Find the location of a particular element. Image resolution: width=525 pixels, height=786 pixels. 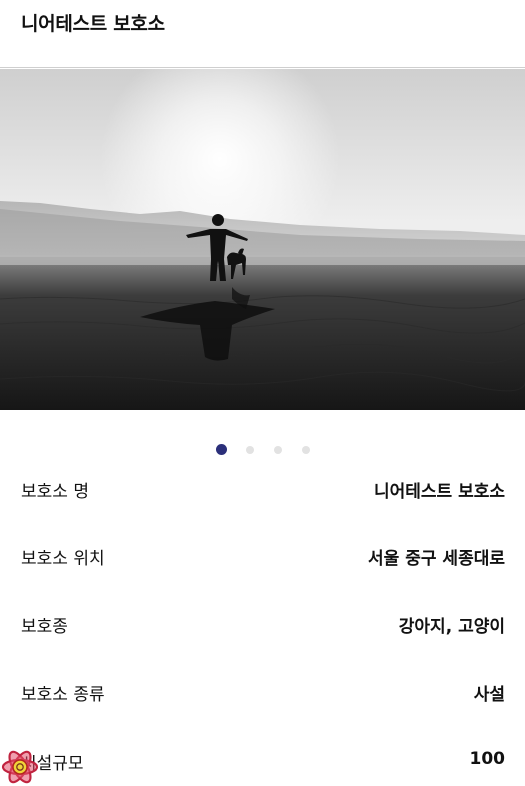

carousel-dot-active is located at coordinates (221, 449).